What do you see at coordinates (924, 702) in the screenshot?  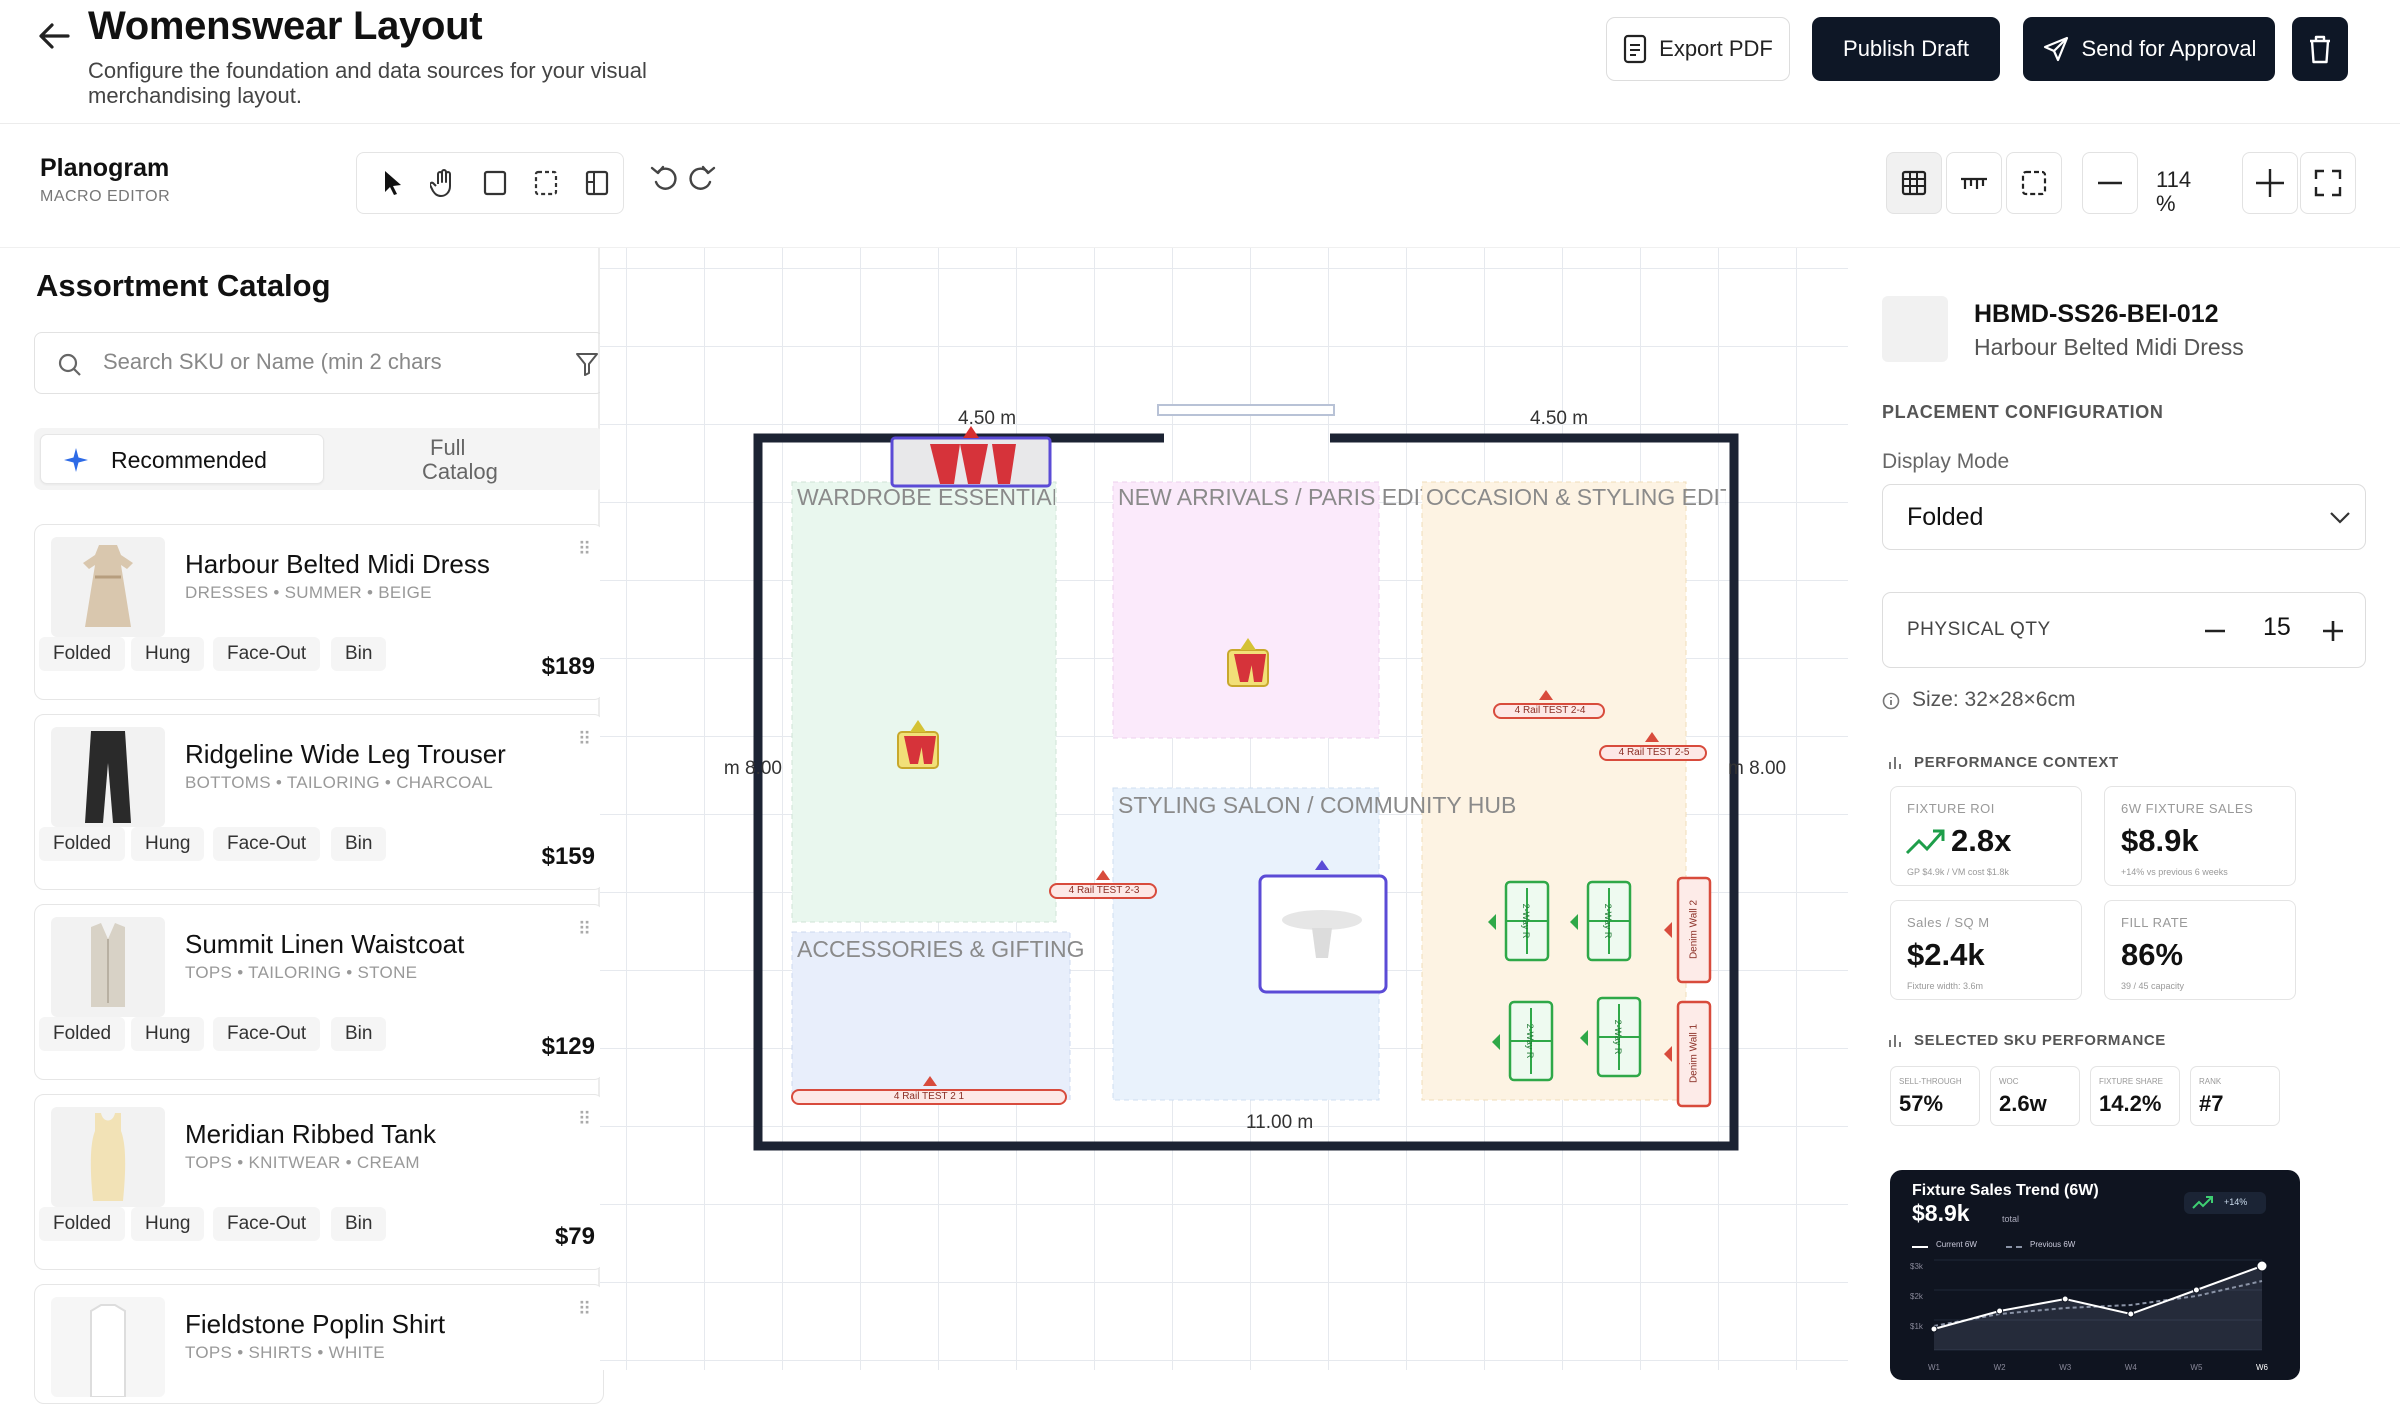 I see `zone-wardrobe-essentials` at bounding box center [924, 702].